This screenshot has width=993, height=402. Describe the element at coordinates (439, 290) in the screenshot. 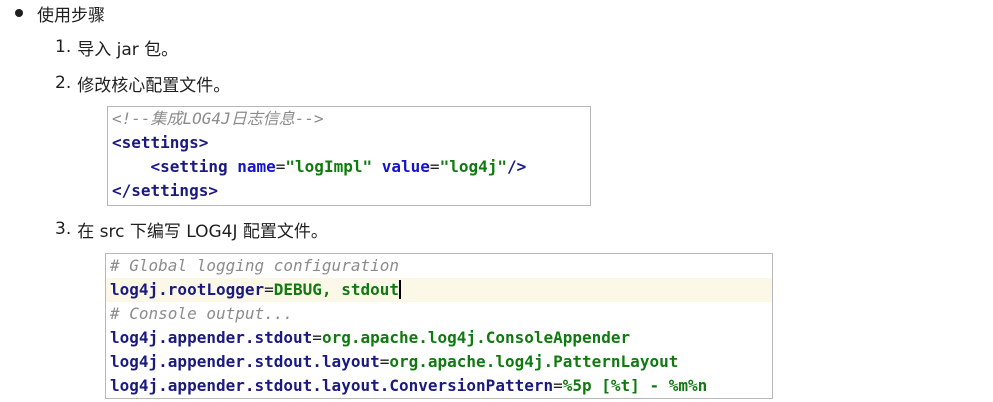

I see `code-line-current: log4j.rootLogger=DEBUG, stdout` at that location.